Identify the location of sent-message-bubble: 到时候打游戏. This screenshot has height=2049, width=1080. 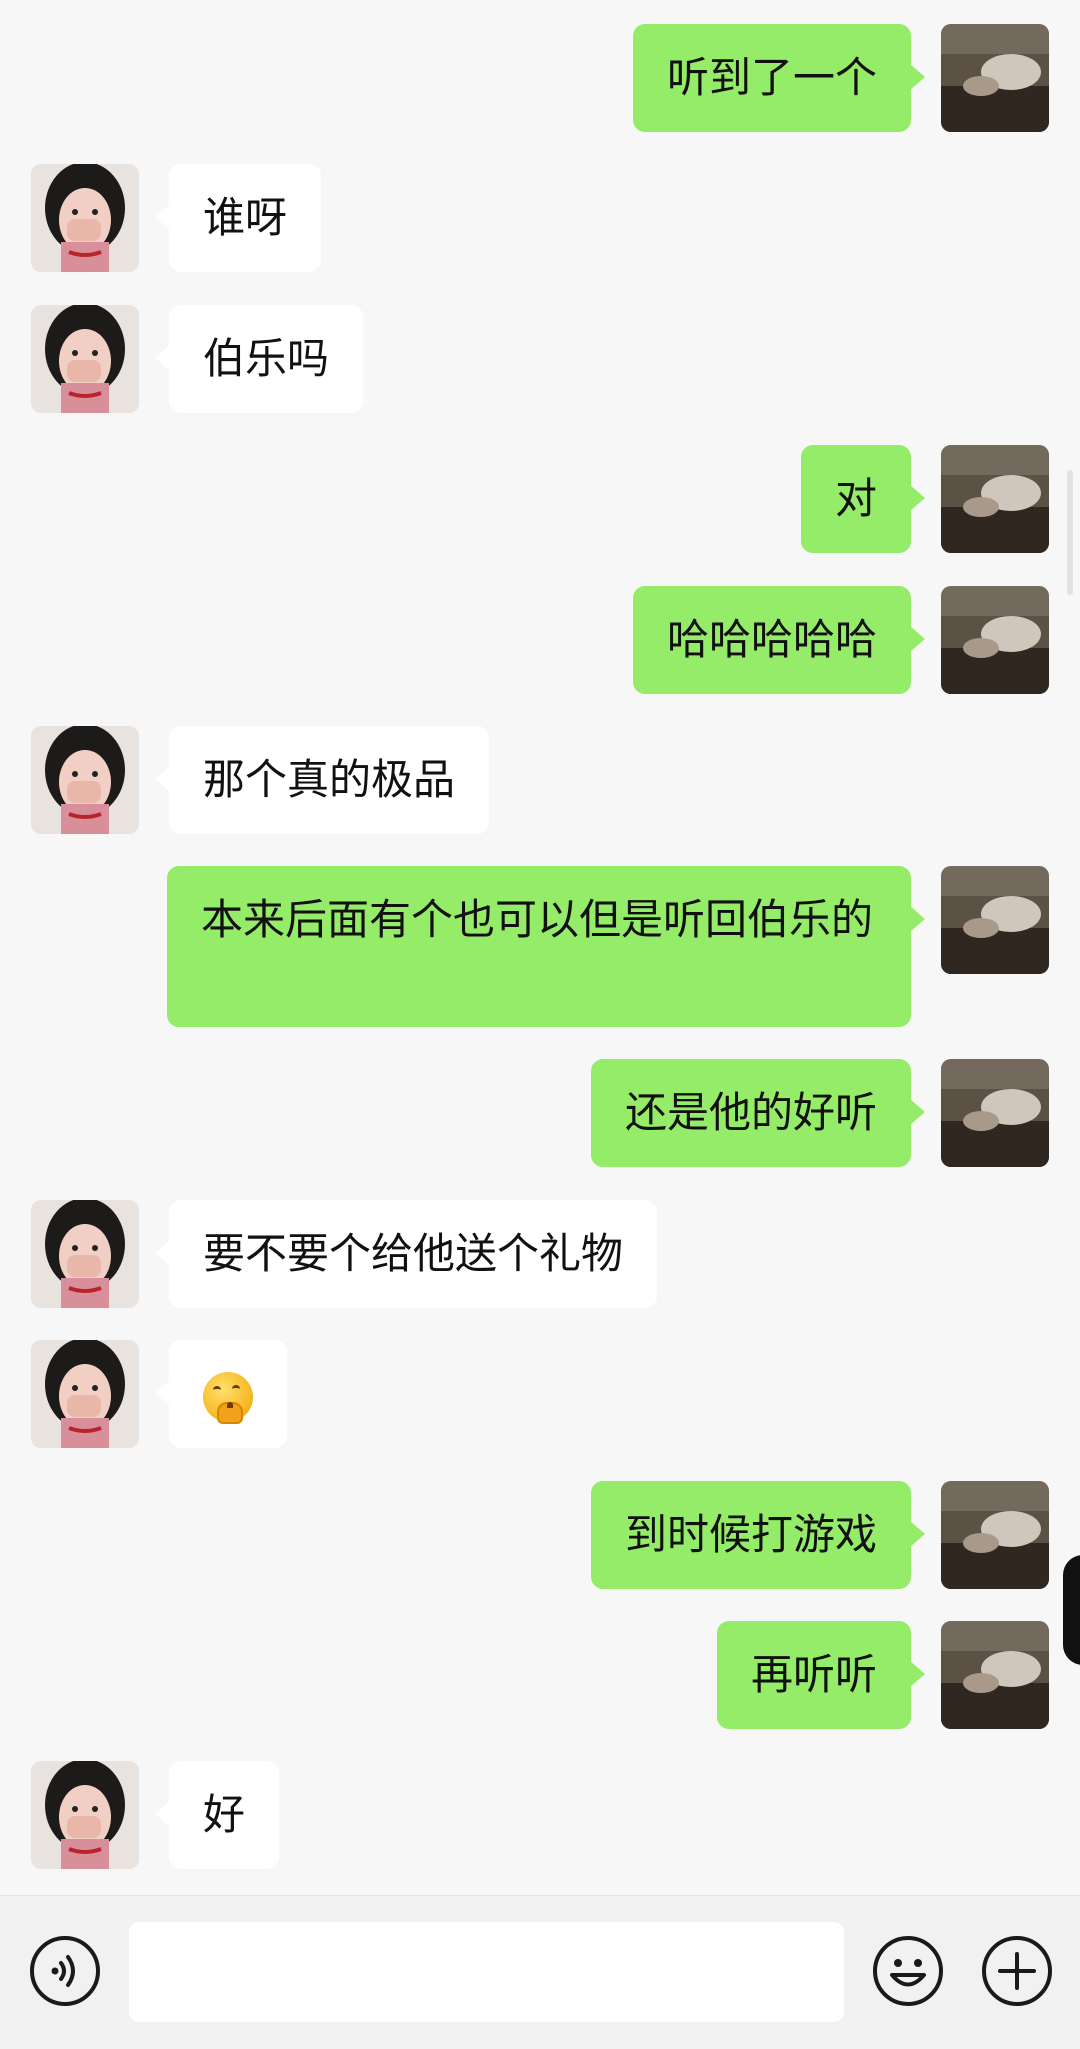
(758, 1535).